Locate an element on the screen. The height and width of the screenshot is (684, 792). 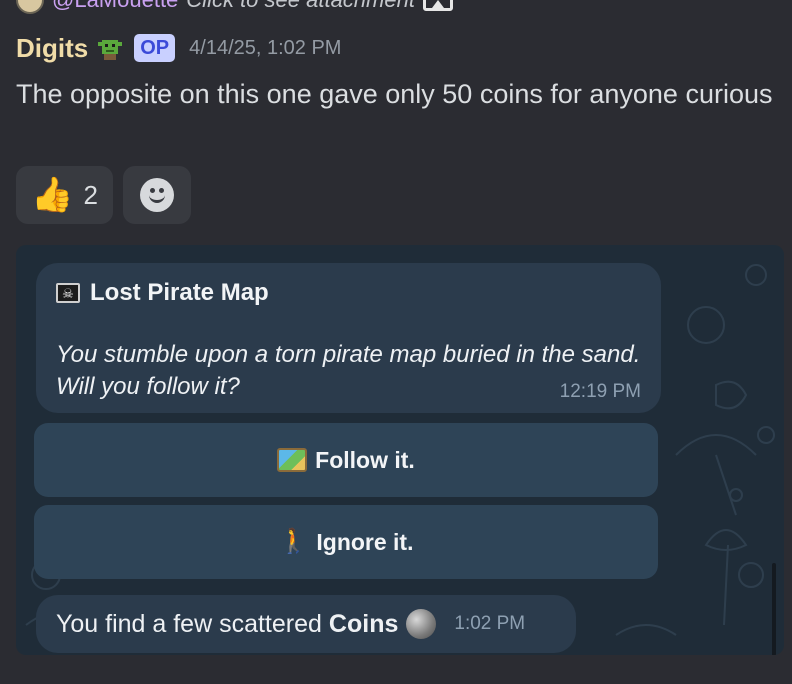
add-reaction-icon is located at coordinates (157, 195).